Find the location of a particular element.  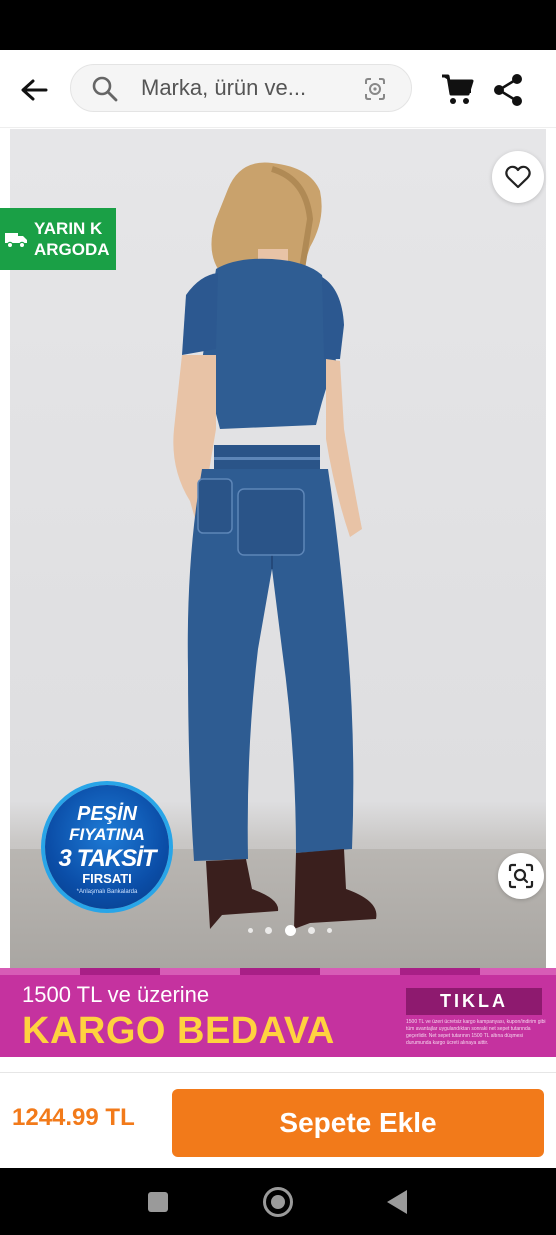

promo-big-text: KARGO BEDAVA is located at coordinates (178, 1031).